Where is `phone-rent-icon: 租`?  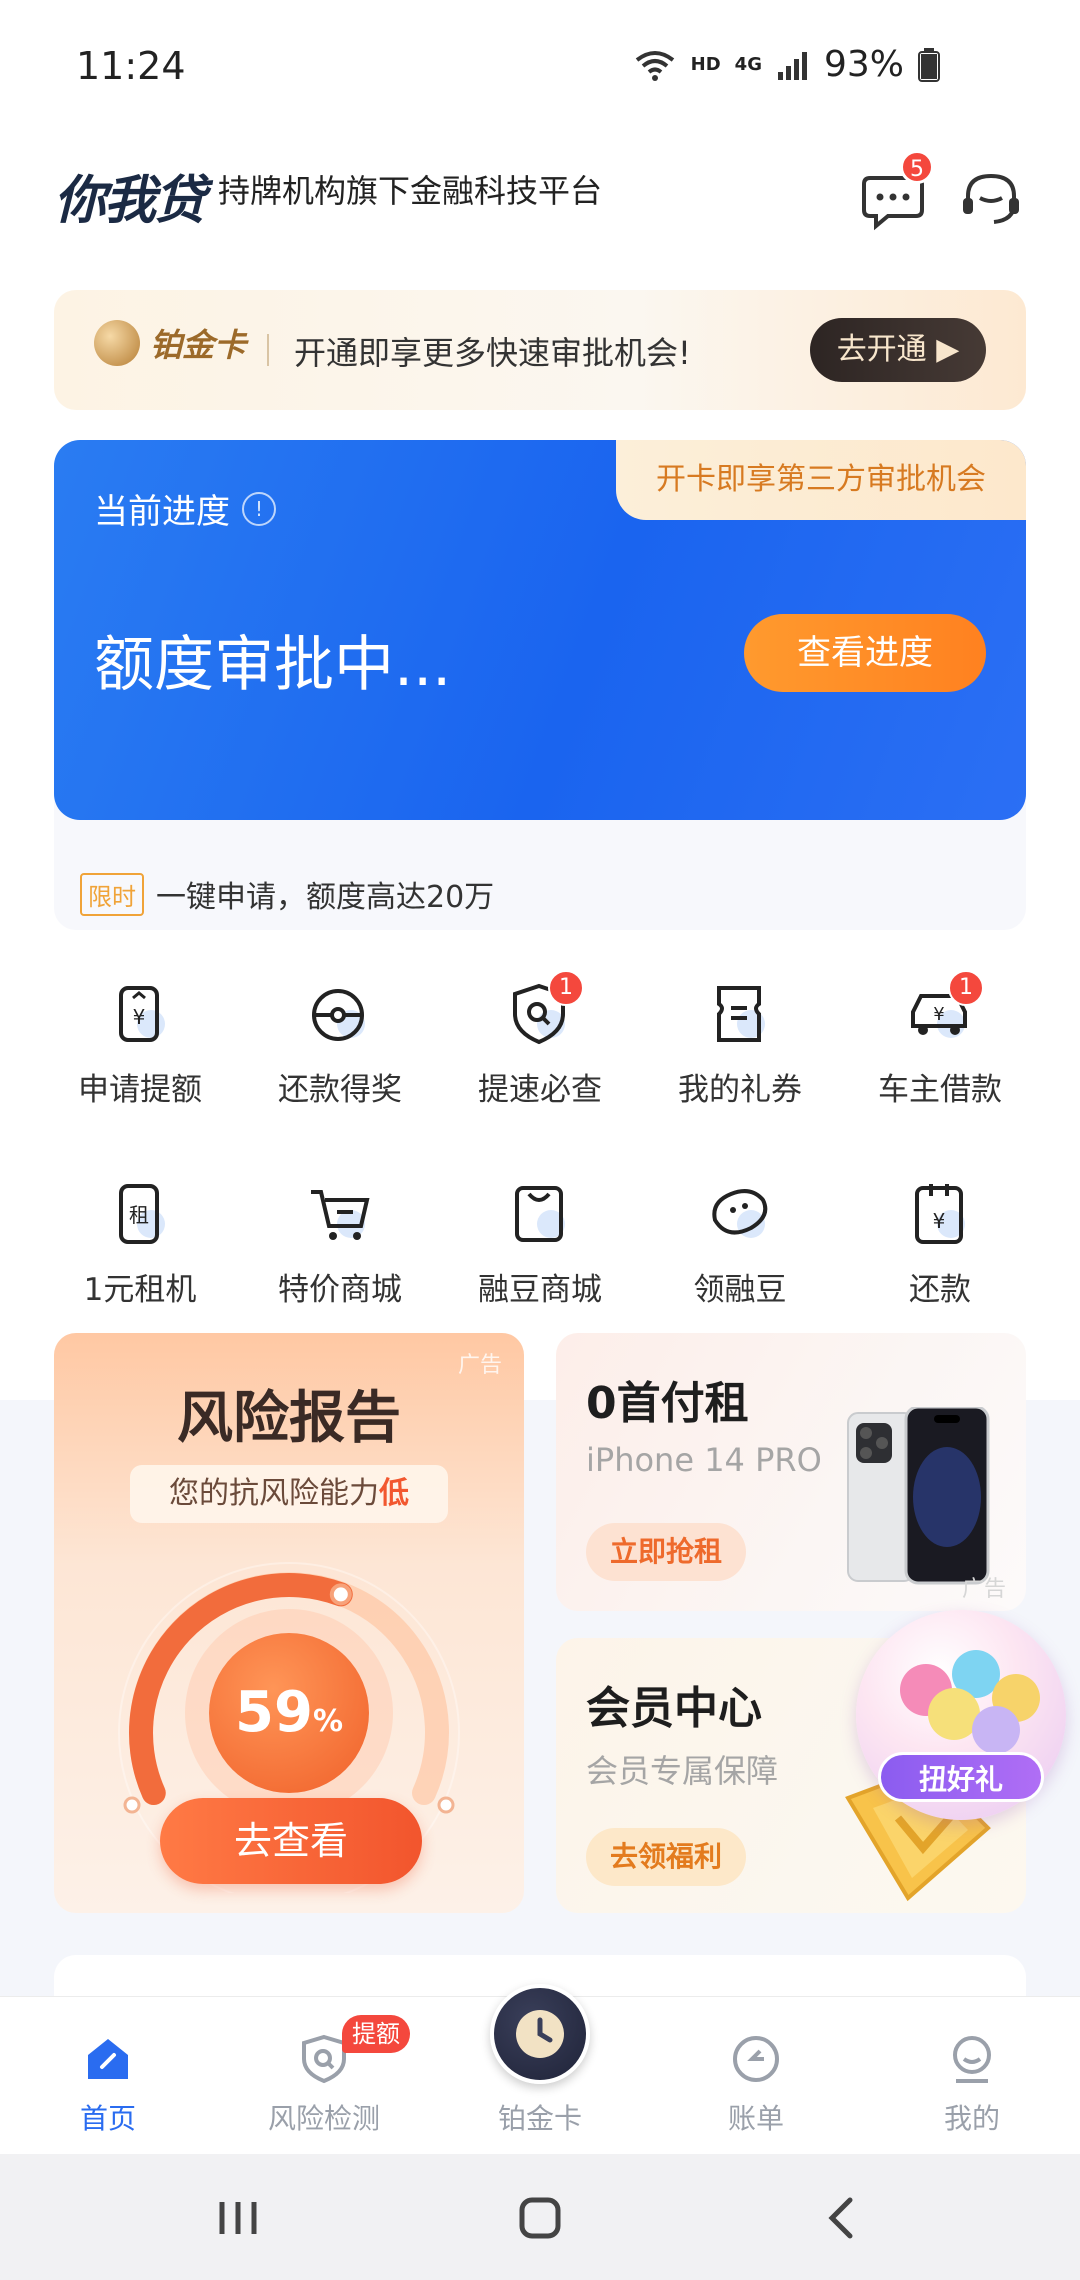
phone-rent-icon: 租 is located at coordinates (140, 1215).